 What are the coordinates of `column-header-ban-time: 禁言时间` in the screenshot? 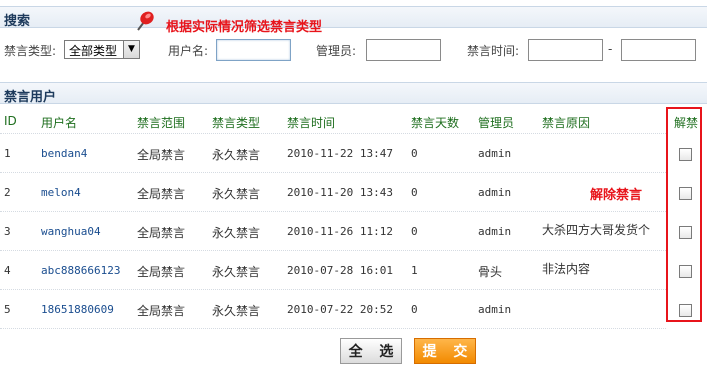 It's located at (311, 123).